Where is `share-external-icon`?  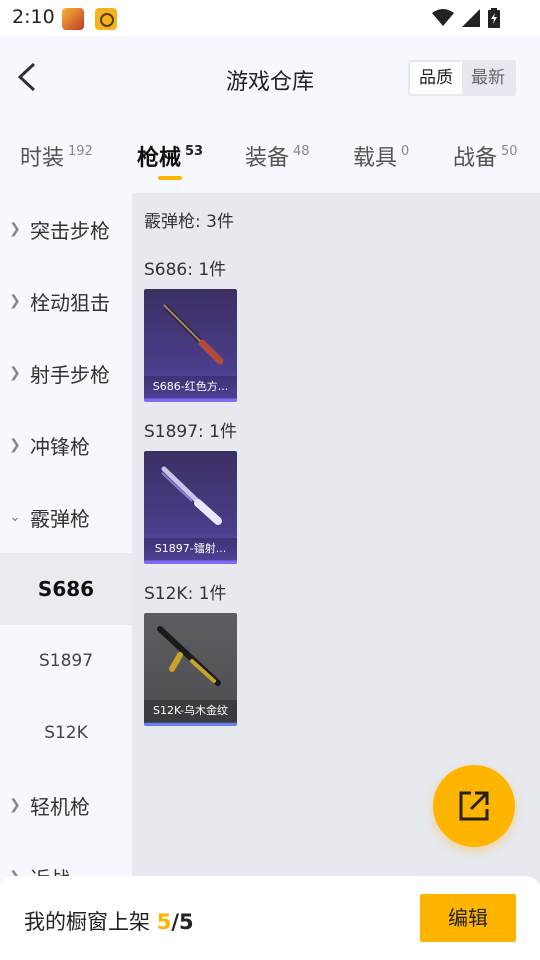
share-external-icon is located at coordinates (474, 806).